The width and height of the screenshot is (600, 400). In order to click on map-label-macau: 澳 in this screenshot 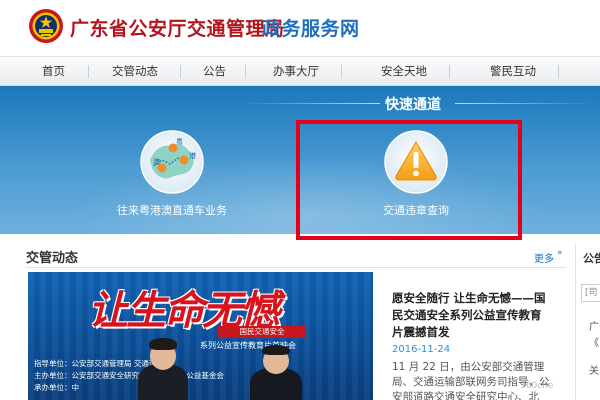, I will do `click(156, 161)`.